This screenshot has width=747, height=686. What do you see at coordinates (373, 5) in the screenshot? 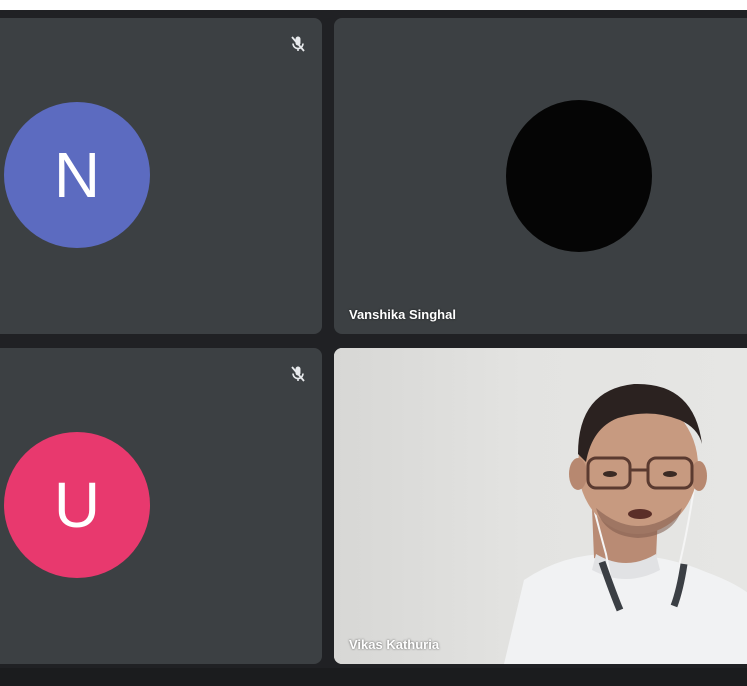
I see `top-strip` at bounding box center [373, 5].